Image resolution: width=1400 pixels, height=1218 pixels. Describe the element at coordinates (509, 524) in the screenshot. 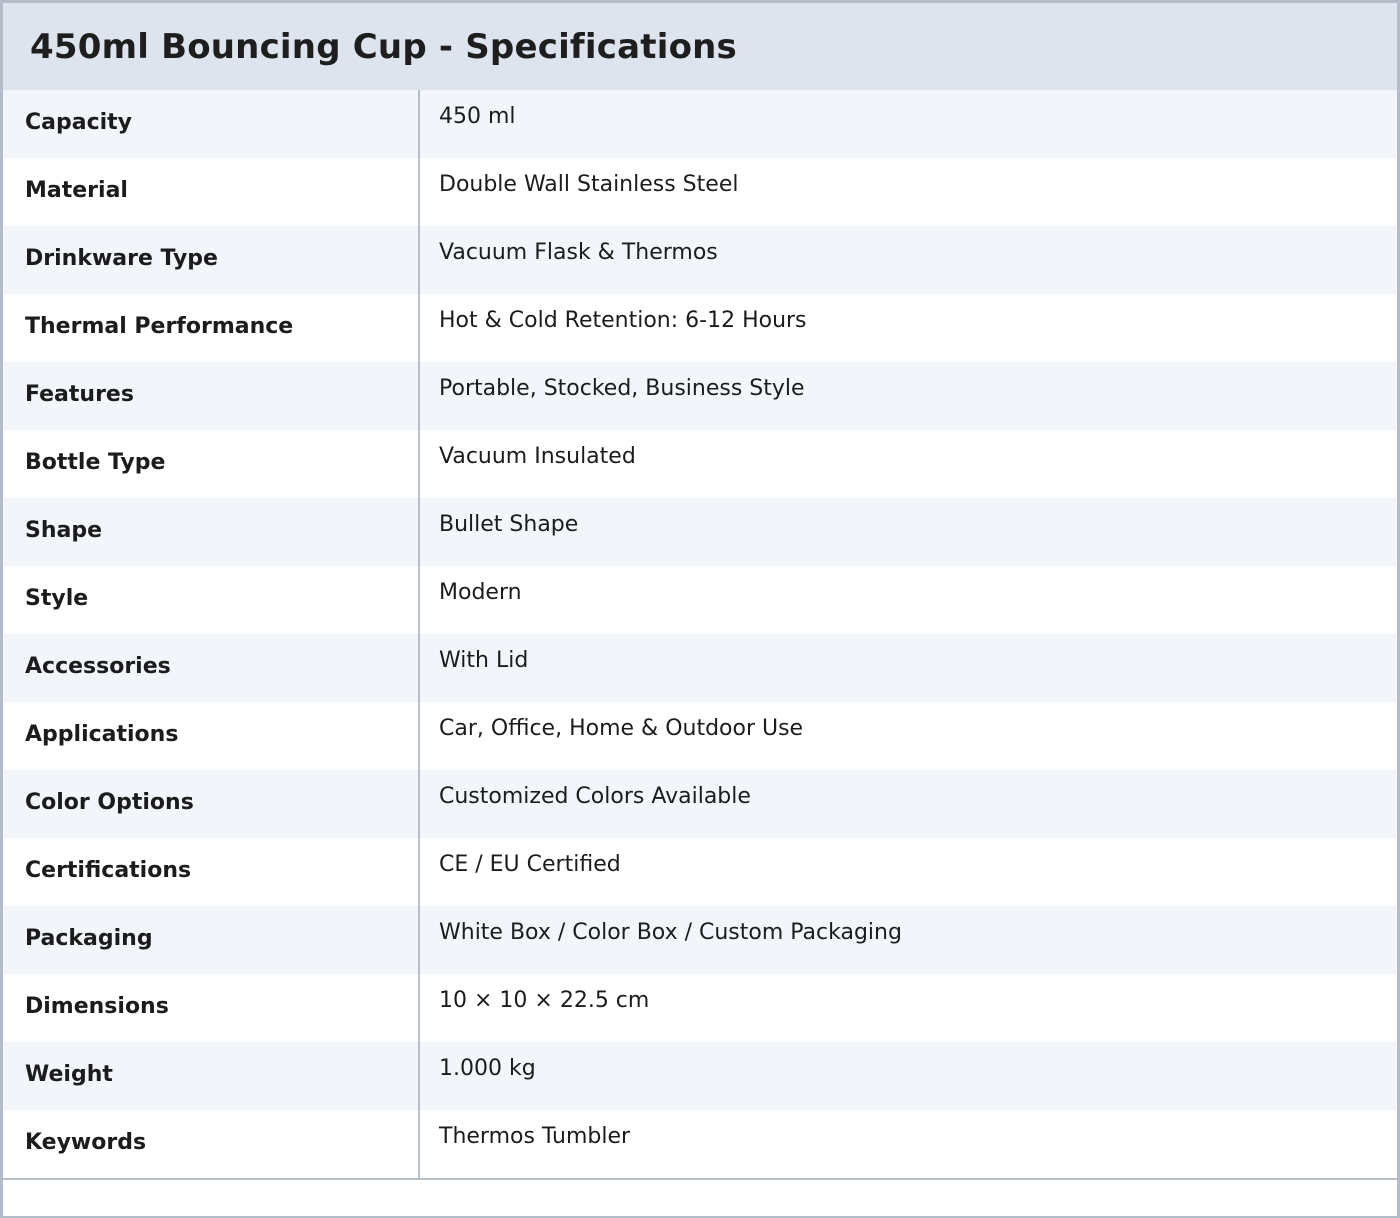

I see `spec-value: Bullet Shape` at that location.